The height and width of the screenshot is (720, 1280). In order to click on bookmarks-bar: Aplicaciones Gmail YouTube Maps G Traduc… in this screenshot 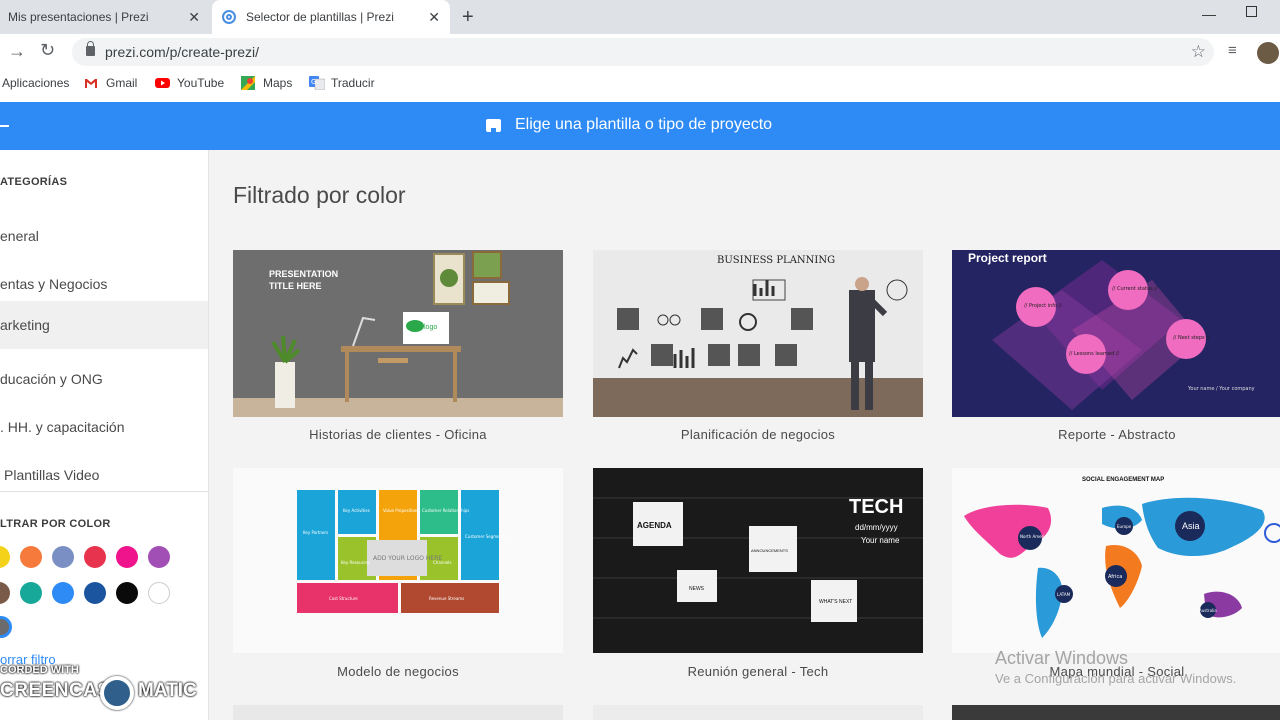, I will do `click(640, 84)`.